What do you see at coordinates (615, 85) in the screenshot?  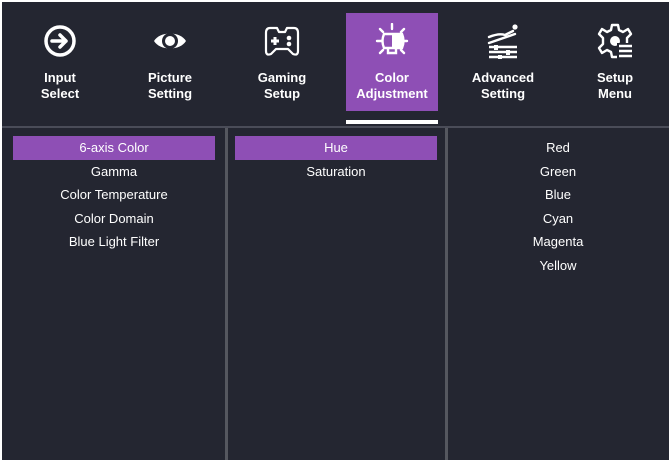 I see `tab-label: Setup Menu` at bounding box center [615, 85].